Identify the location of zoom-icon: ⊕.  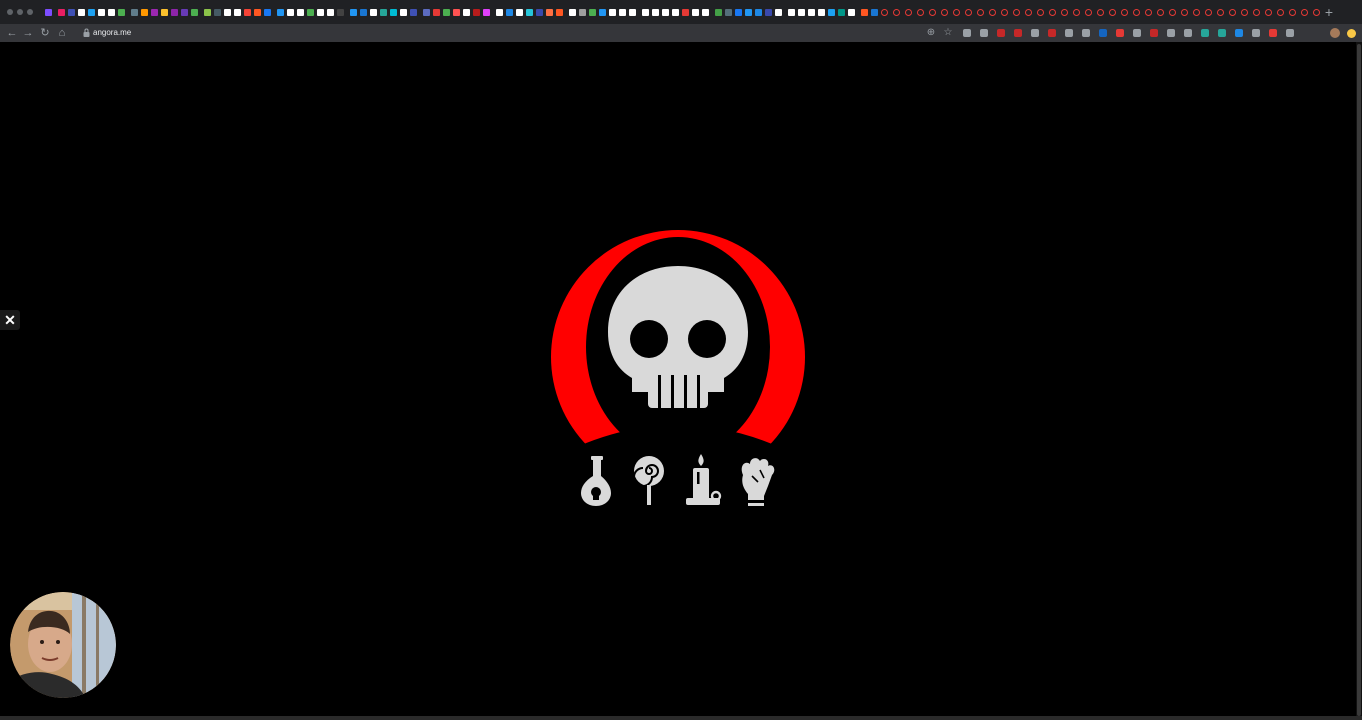
(931, 33).